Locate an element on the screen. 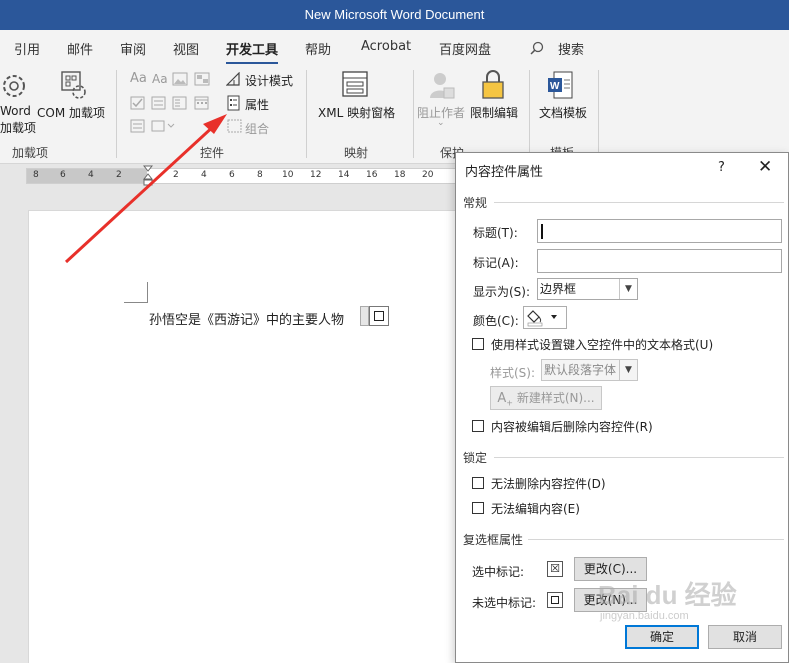 This screenshot has height=663, width=789. remove-control-label: 内容被编辑后删除内容控件(R) is located at coordinates (572, 427).